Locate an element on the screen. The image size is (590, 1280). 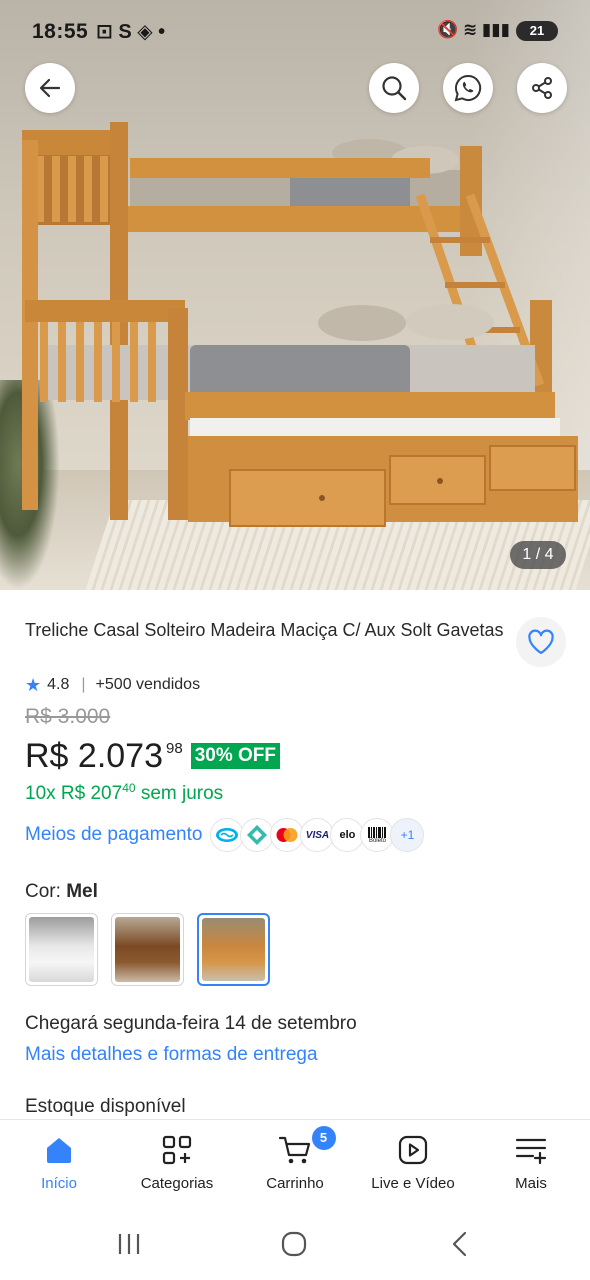
rating-value: 4.8 is located at coordinates (58, 684).